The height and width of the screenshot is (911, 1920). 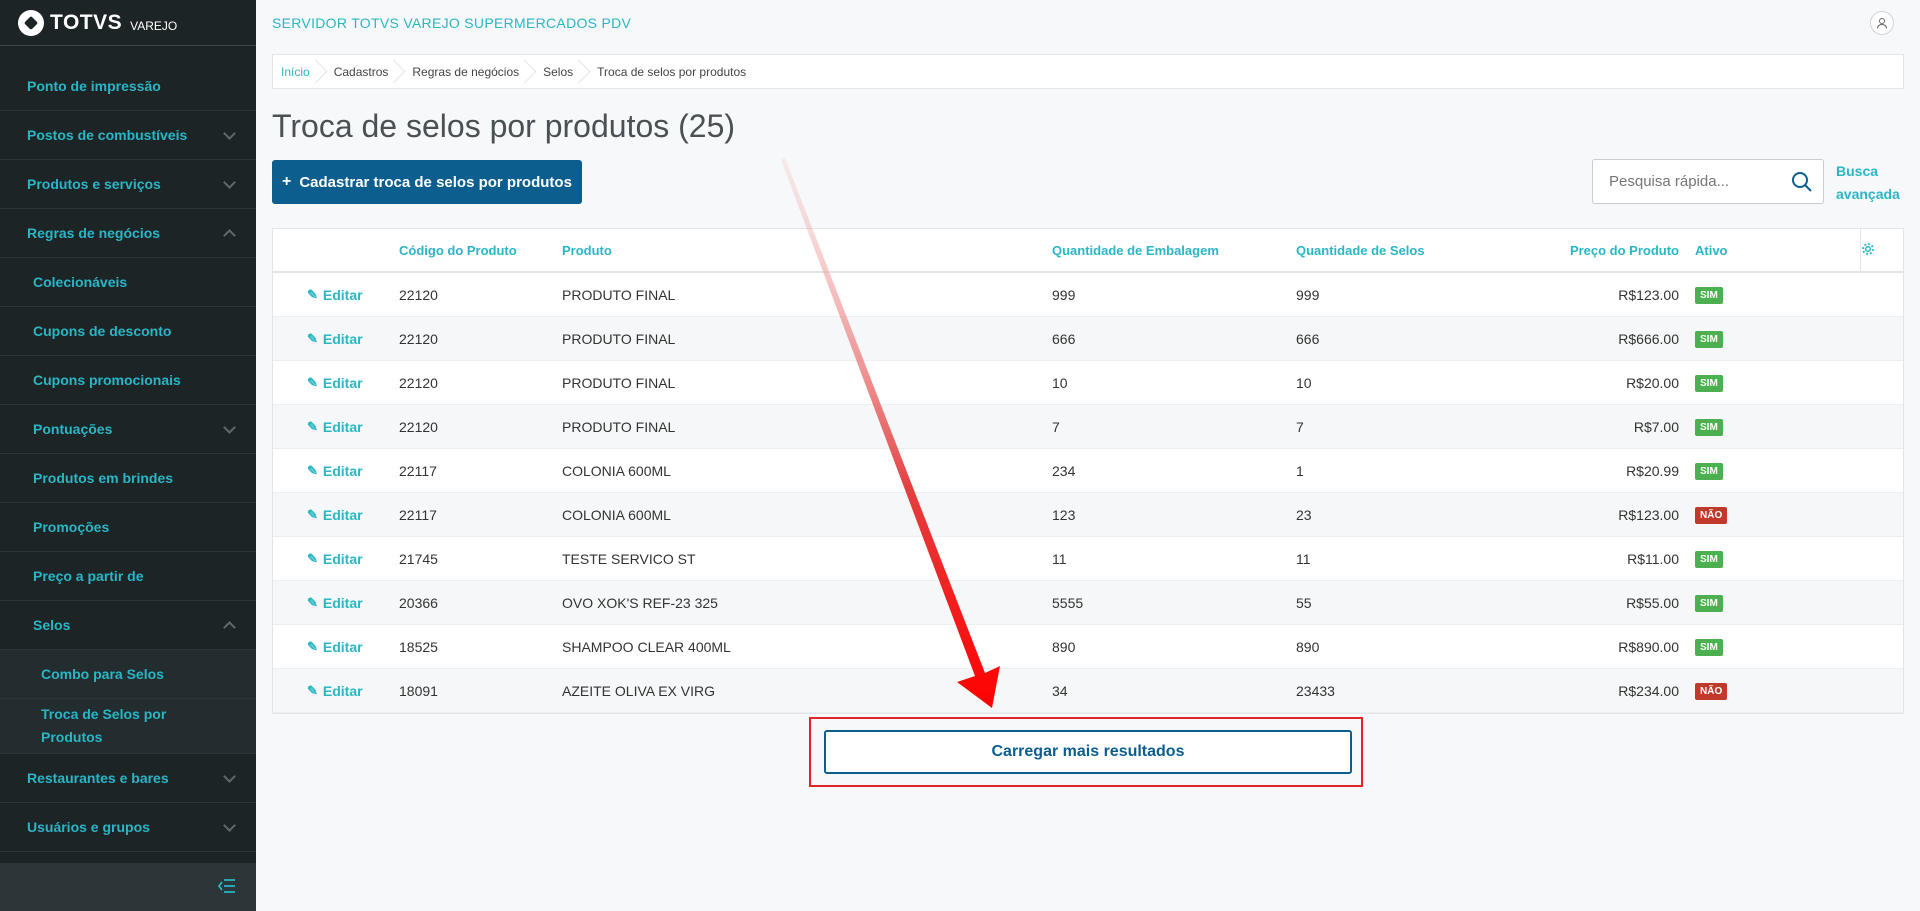 What do you see at coordinates (418, 558) in the screenshot?
I see `cell-code: 21745` at bounding box center [418, 558].